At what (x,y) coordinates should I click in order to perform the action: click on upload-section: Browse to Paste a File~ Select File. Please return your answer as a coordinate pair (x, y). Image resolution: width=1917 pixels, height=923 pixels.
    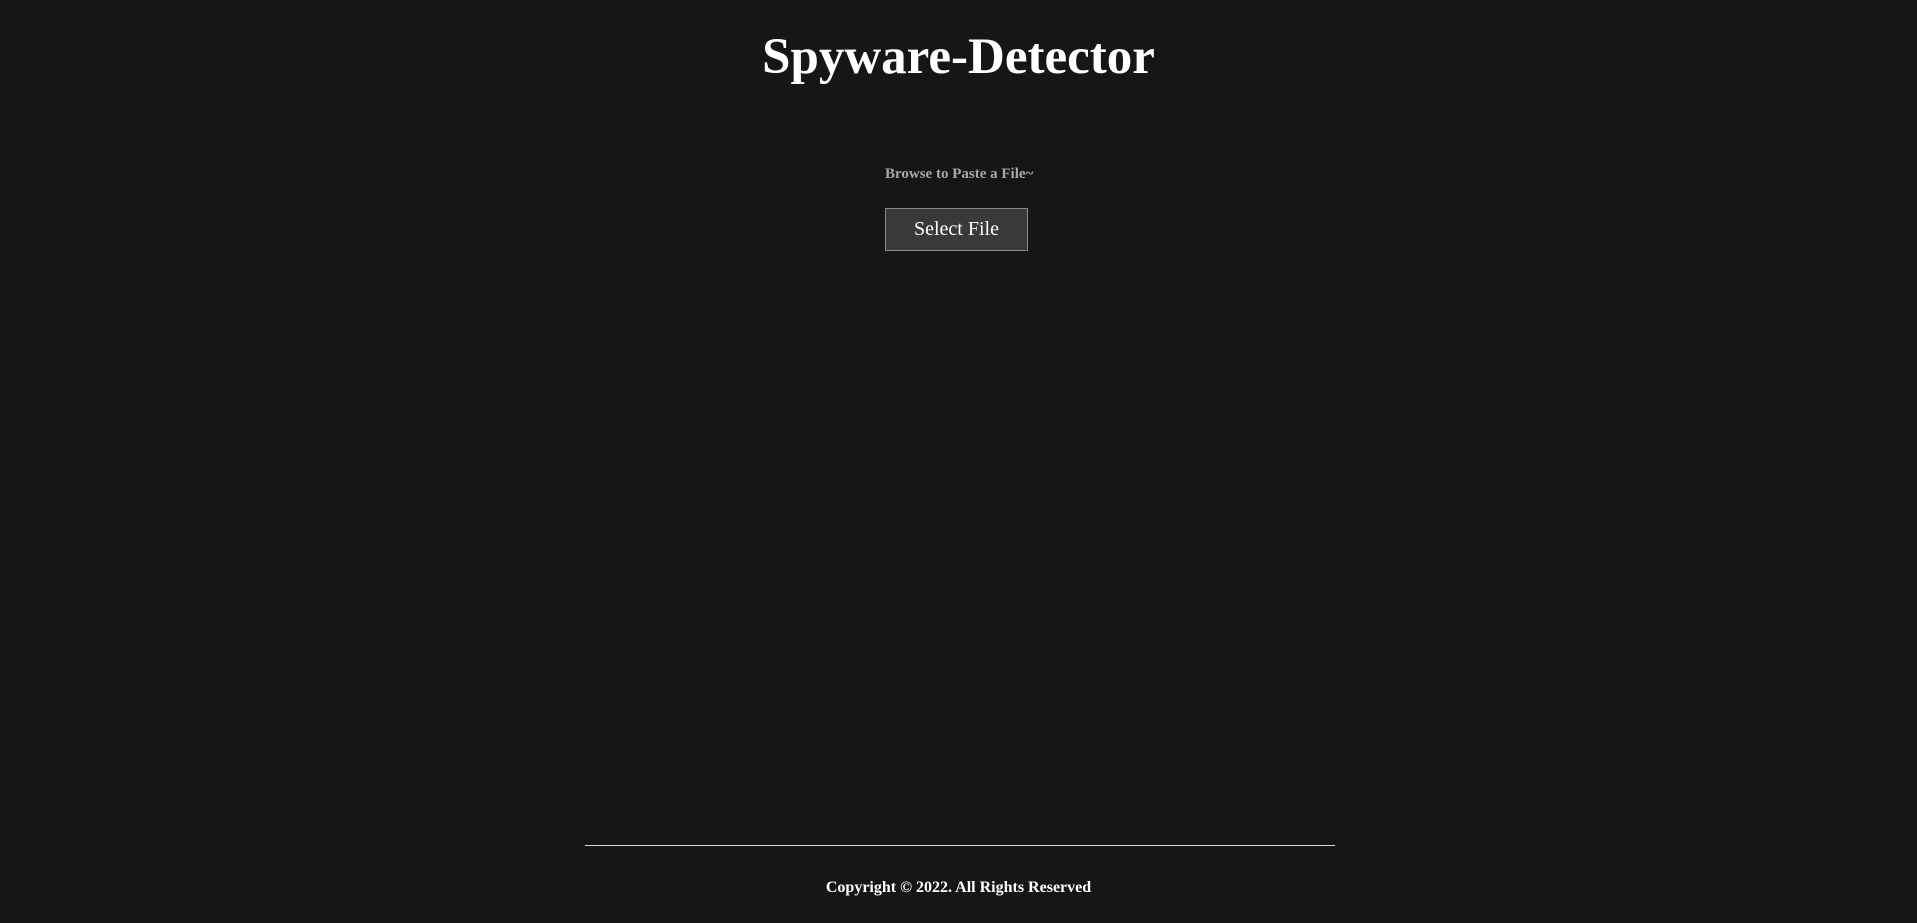
    Looking at the image, I should click on (985, 207).